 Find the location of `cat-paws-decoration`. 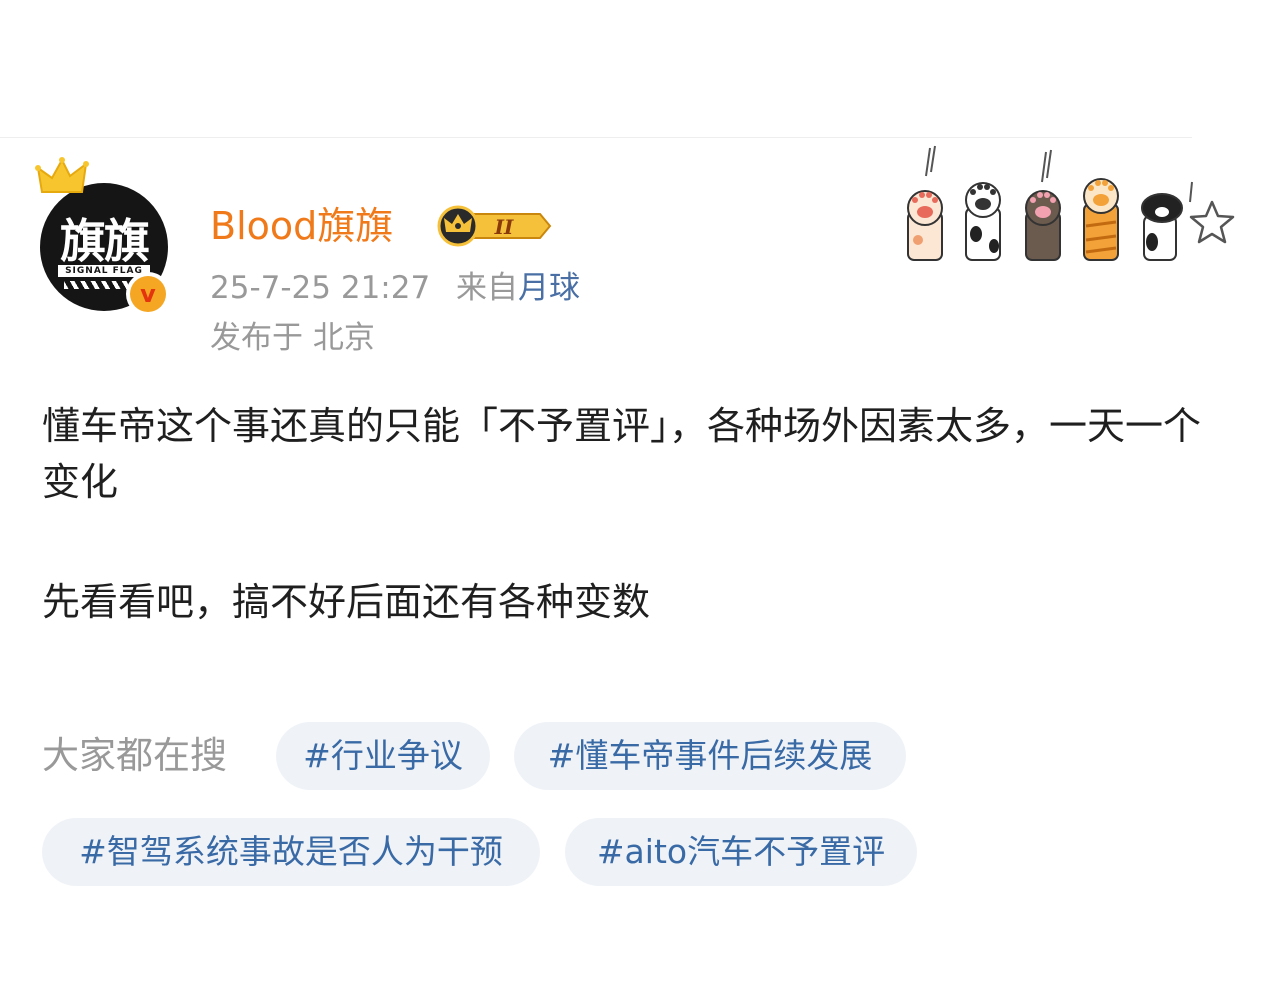

cat-paws-decoration is located at coordinates (1071, 203).